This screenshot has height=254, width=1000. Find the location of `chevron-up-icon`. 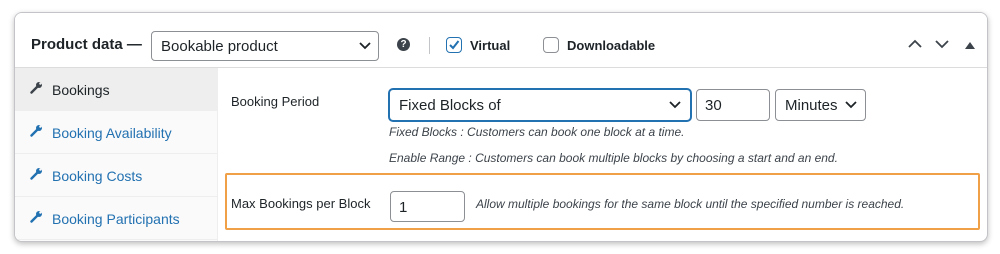

chevron-up-icon is located at coordinates (915, 44).